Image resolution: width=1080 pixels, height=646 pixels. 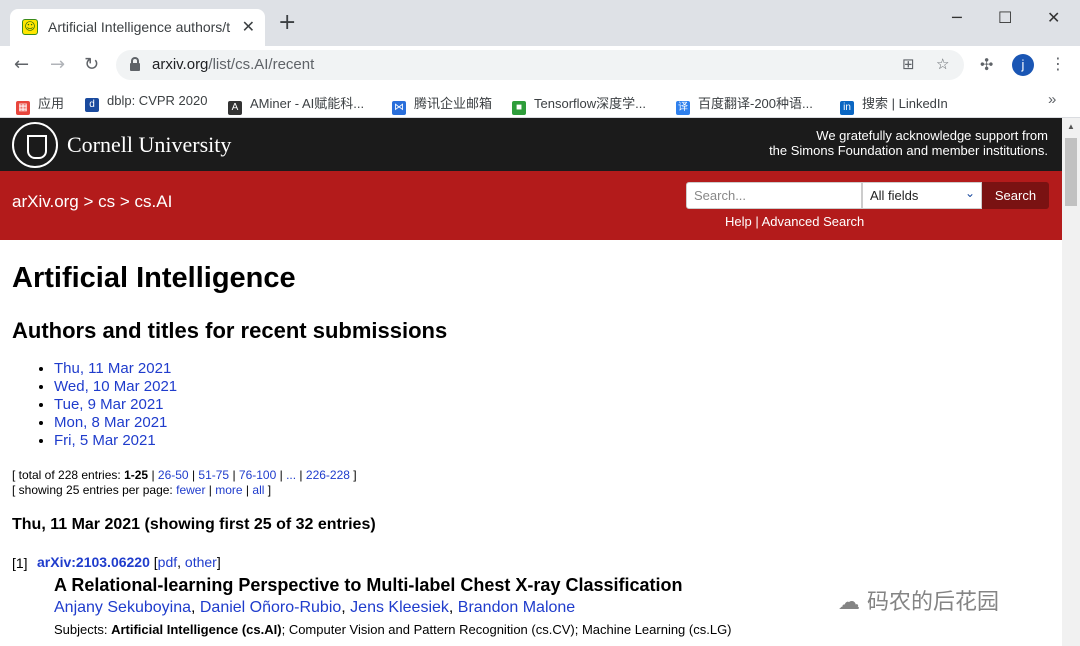 What do you see at coordinates (93, 562) in the screenshot?
I see `arxiv-id-link: arXiv:2103.06220` at bounding box center [93, 562].